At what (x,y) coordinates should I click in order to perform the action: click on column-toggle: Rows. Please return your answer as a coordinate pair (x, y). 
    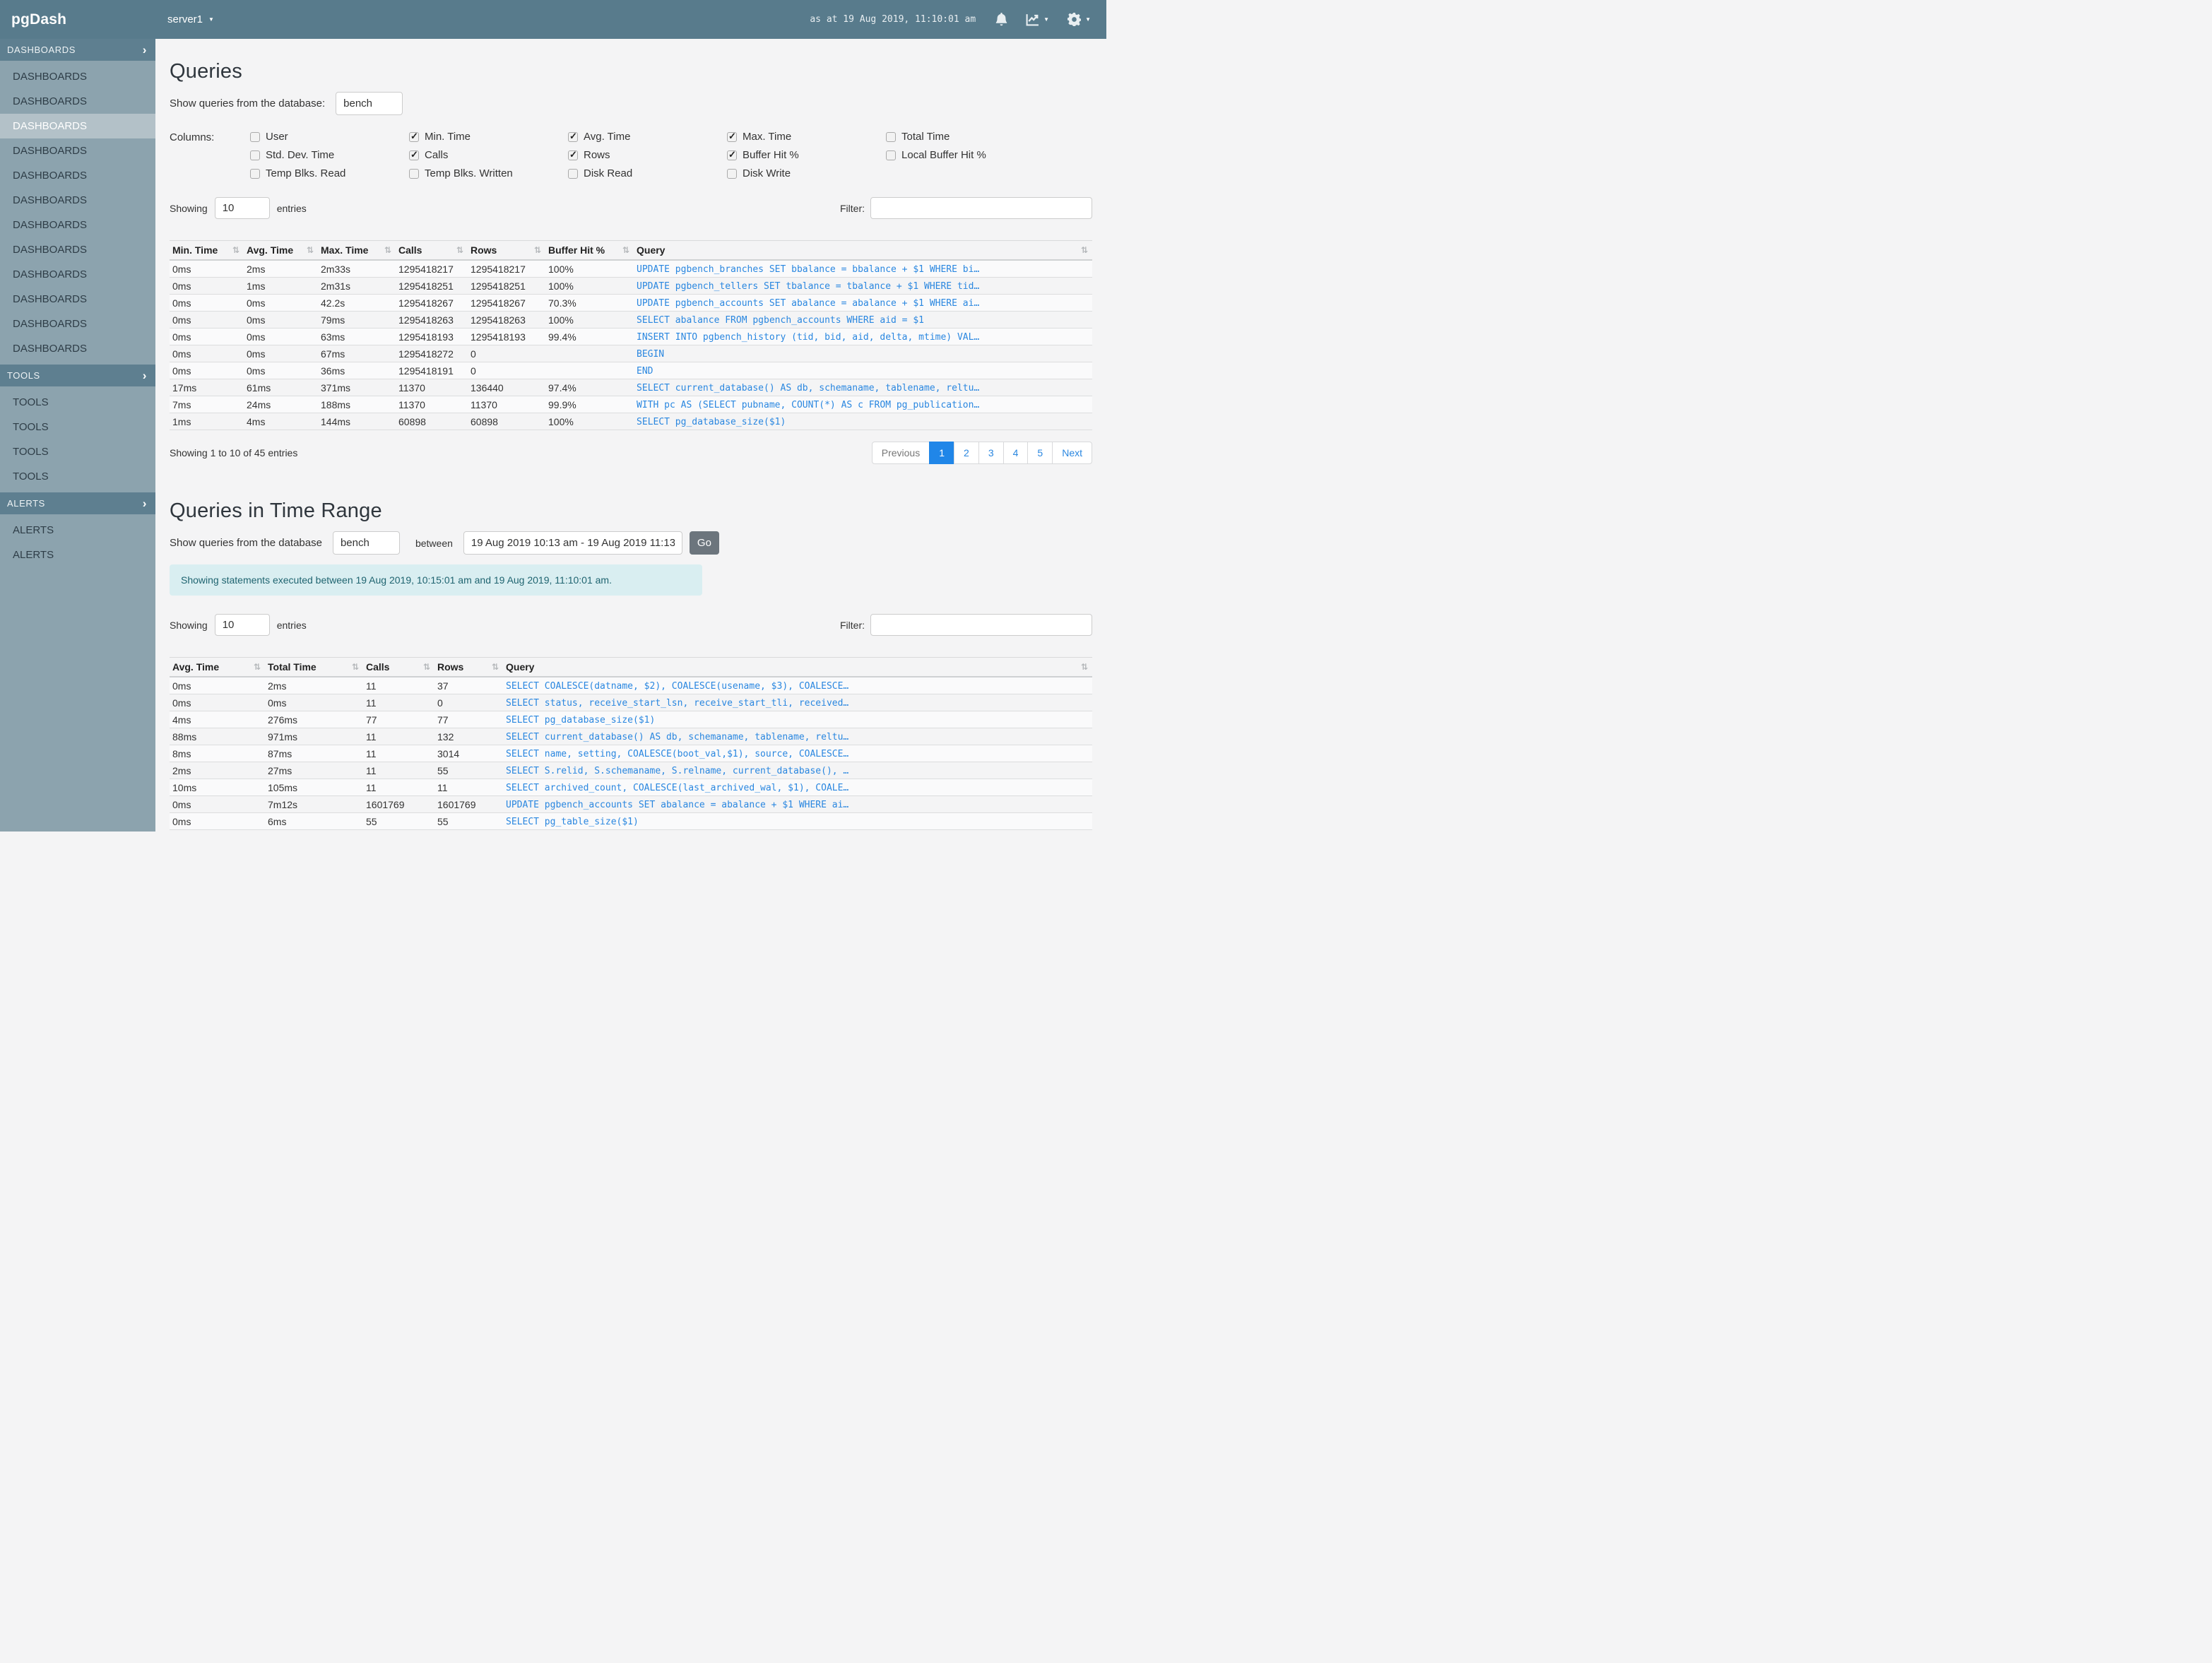
    Looking at the image, I should click on (647, 155).